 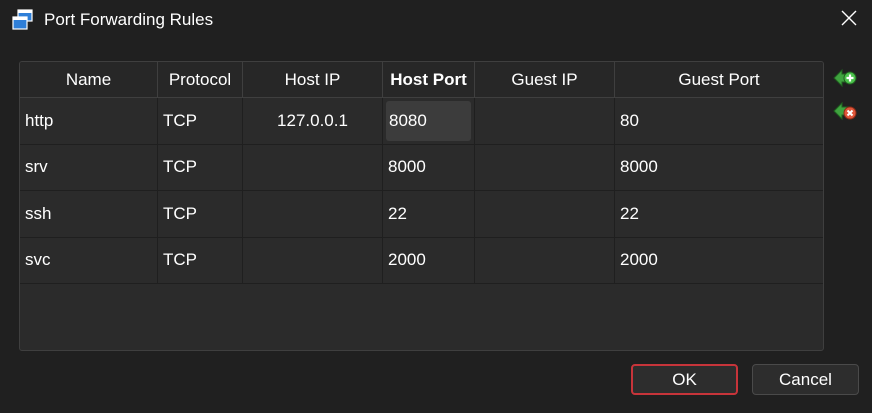 What do you see at coordinates (429, 214) in the screenshot?
I see `cell-host-port: 22` at bounding box center [429, 214].